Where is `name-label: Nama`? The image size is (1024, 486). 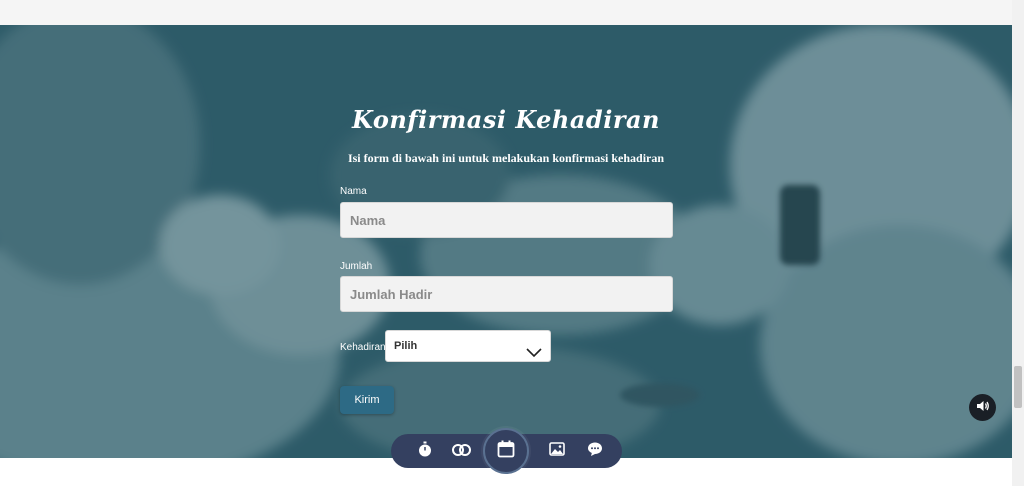
name-label: Nama is located at coordinates (353, 191).